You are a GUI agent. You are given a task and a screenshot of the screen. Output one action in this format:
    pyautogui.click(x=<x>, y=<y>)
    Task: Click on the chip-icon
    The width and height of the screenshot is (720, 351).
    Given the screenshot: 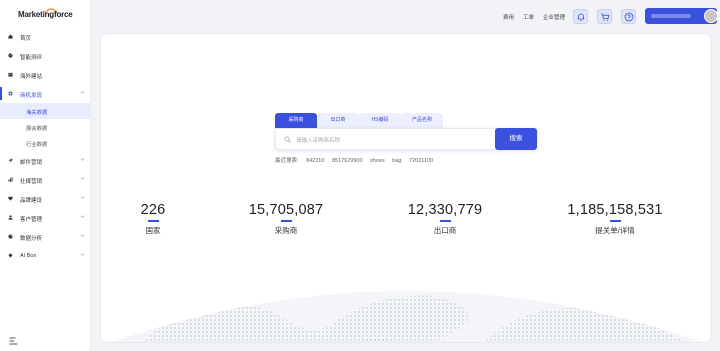 What is the action you would take?
    pyautogui.click(x=10, y=93)
    